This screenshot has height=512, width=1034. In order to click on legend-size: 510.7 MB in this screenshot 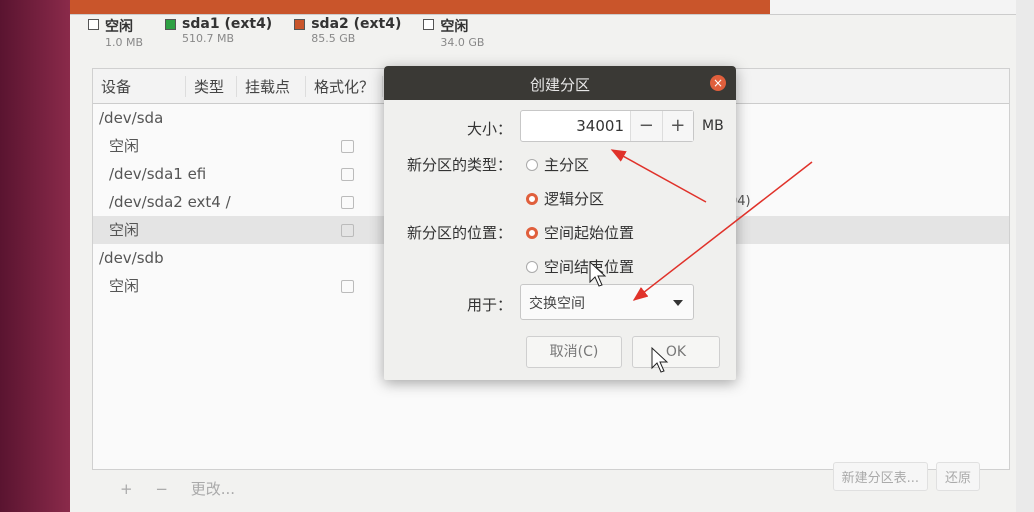, I will do `click(208, 38)`.